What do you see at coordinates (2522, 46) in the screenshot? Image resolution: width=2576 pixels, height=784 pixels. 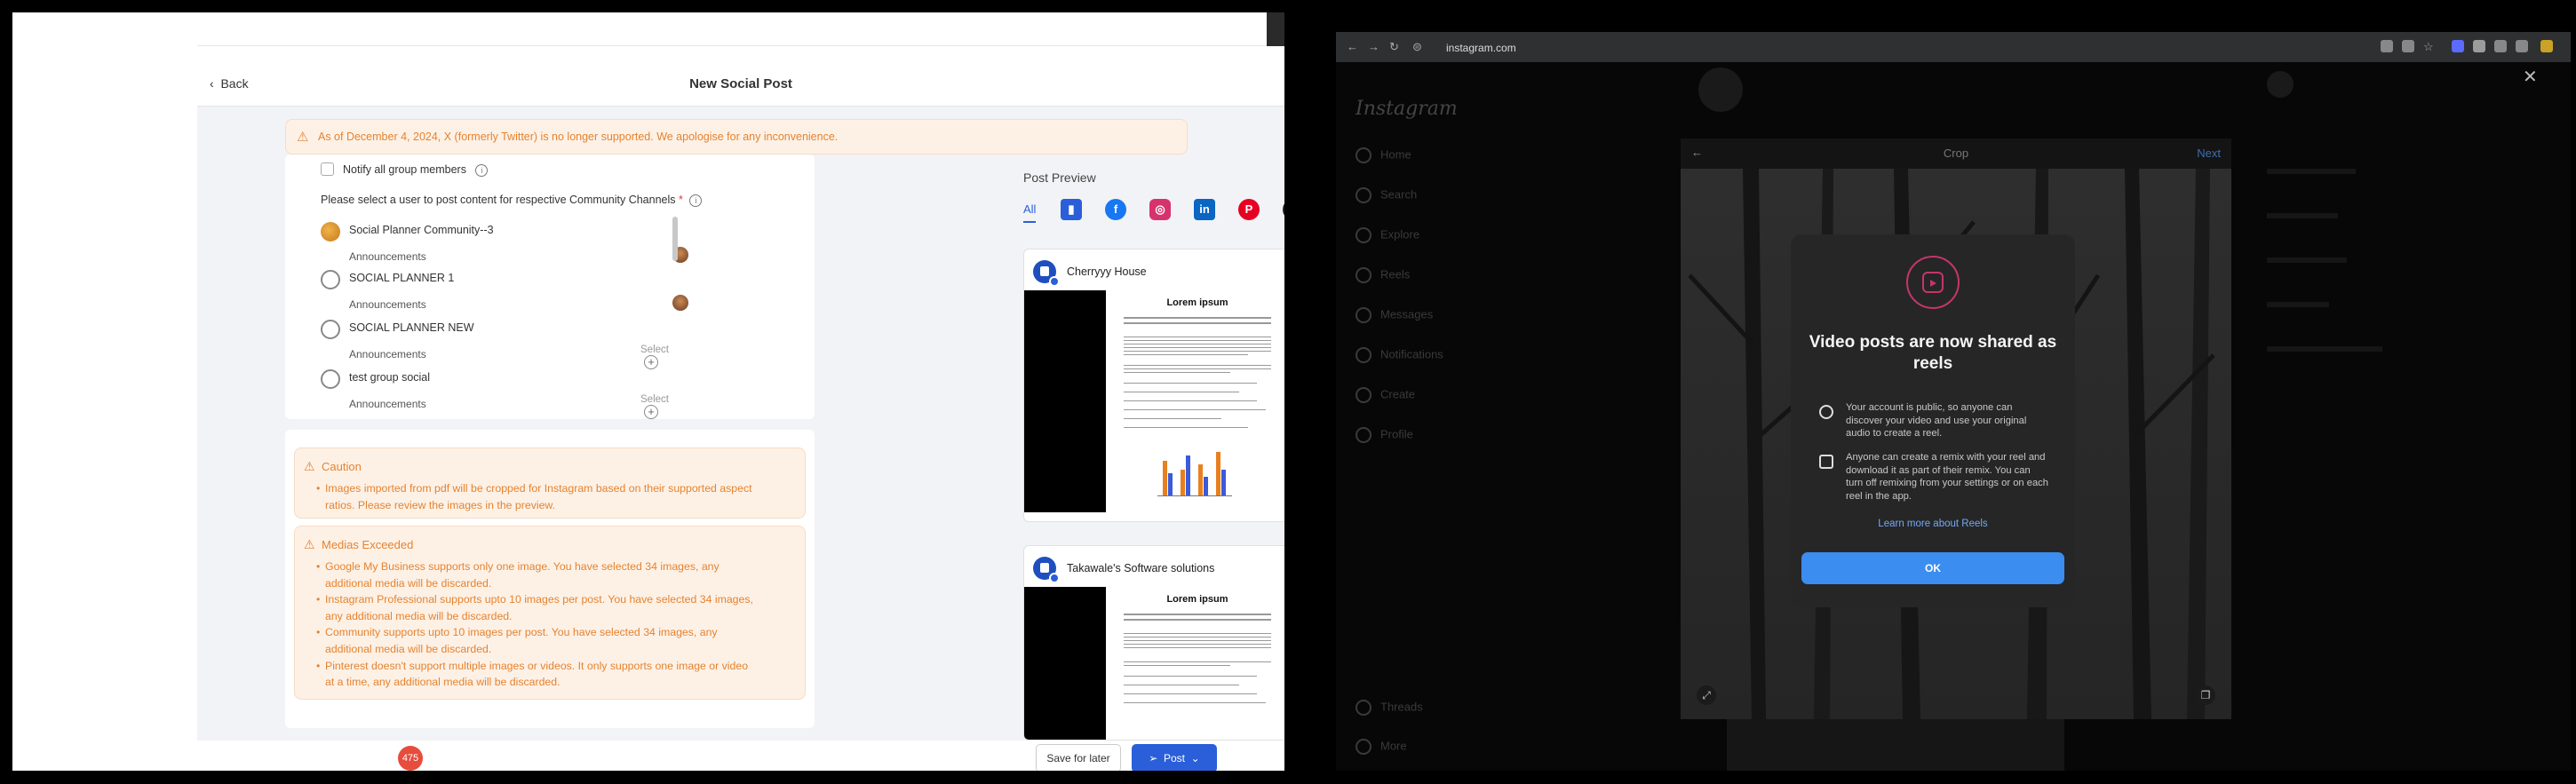 I see `puzzle-icon` at bounding box center [2522, 46].